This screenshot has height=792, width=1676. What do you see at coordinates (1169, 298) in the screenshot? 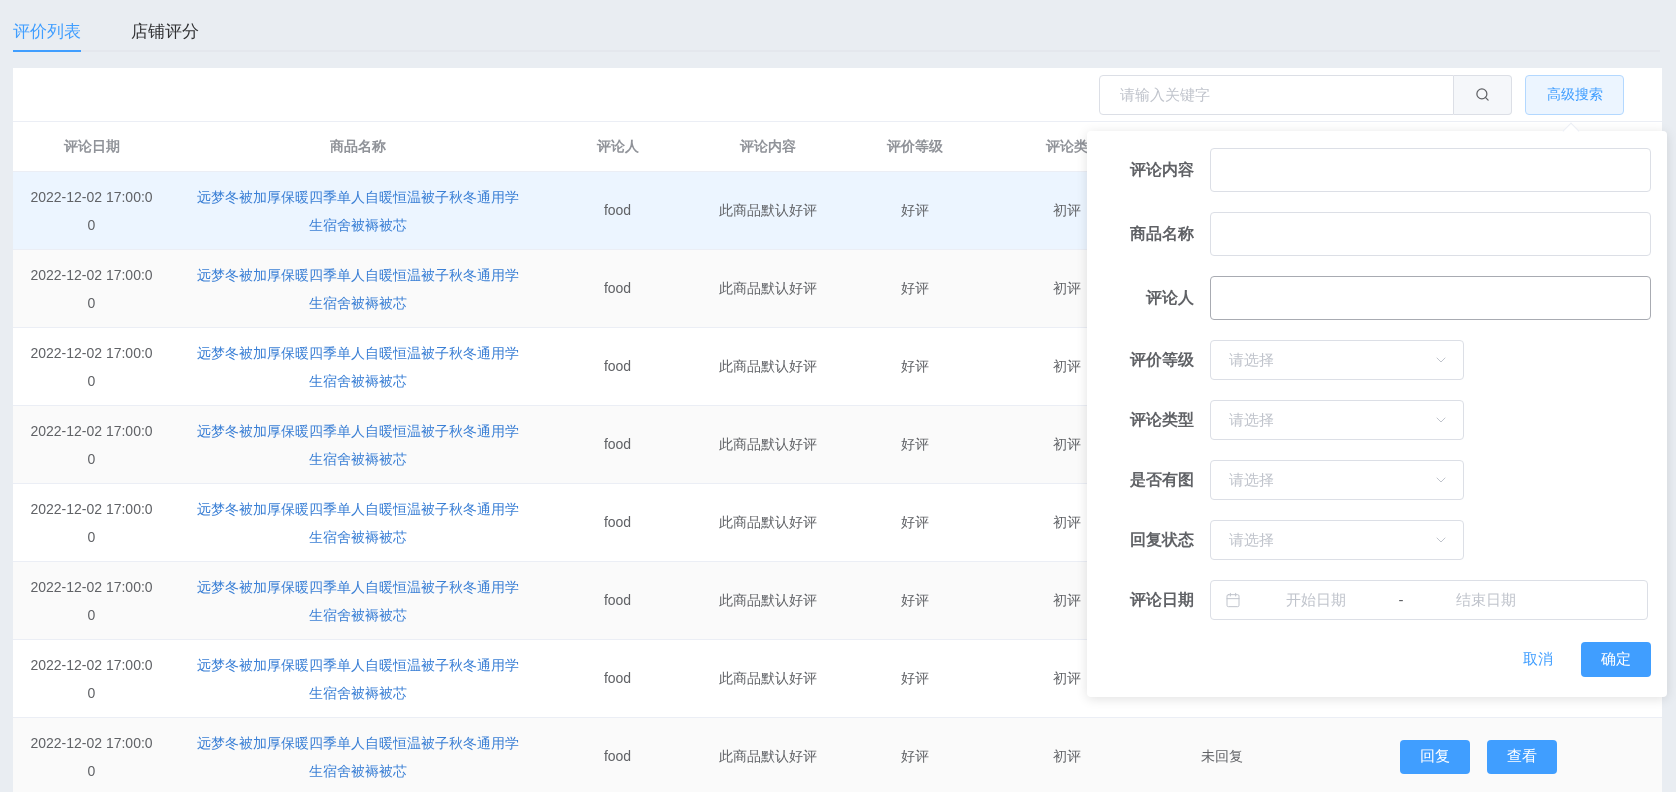
I see `form-label: 评论人` at bounding box center [1169, 298].